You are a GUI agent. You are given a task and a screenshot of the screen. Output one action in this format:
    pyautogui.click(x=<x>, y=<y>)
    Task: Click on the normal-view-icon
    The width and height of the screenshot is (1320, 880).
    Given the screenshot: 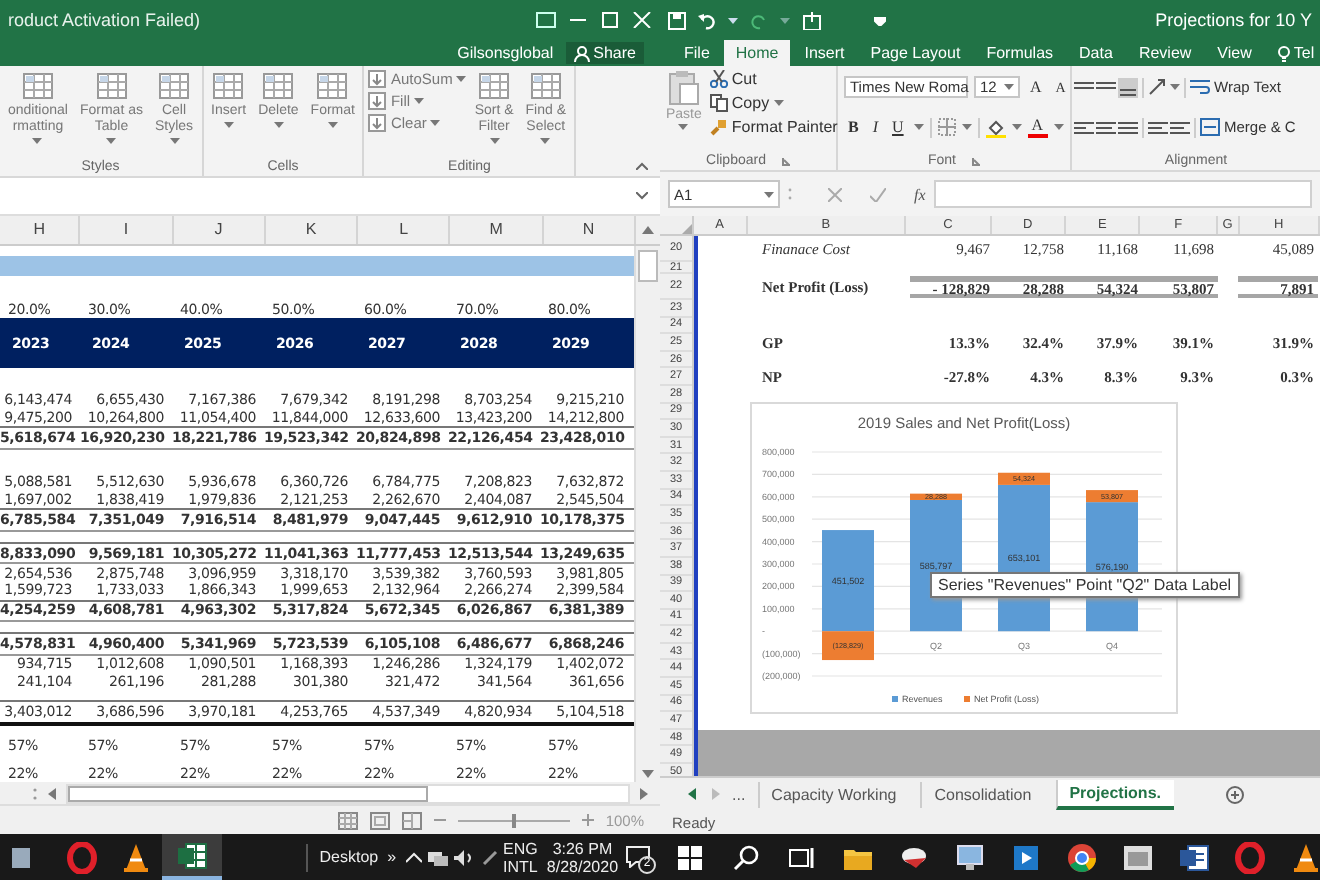 What is the action you would take?
    pyautogui.click(x=347, y=820)
    